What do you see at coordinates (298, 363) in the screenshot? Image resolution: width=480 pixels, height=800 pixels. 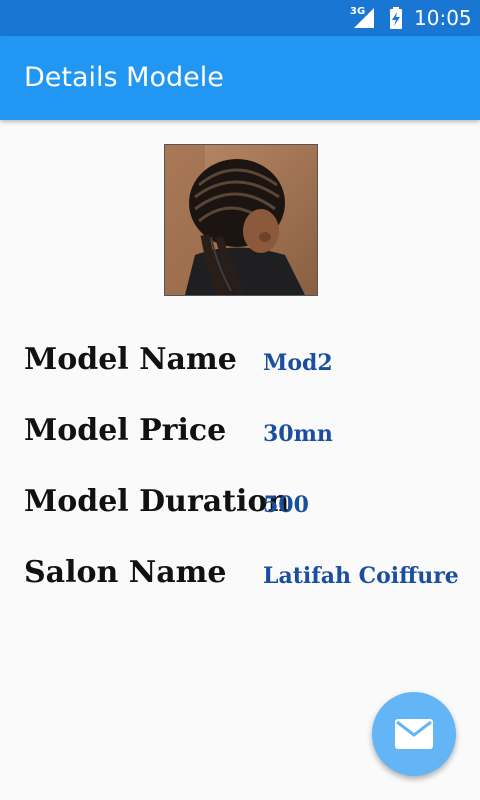 I see `model-name-value: Mod2` at bounding box center [298, 363].